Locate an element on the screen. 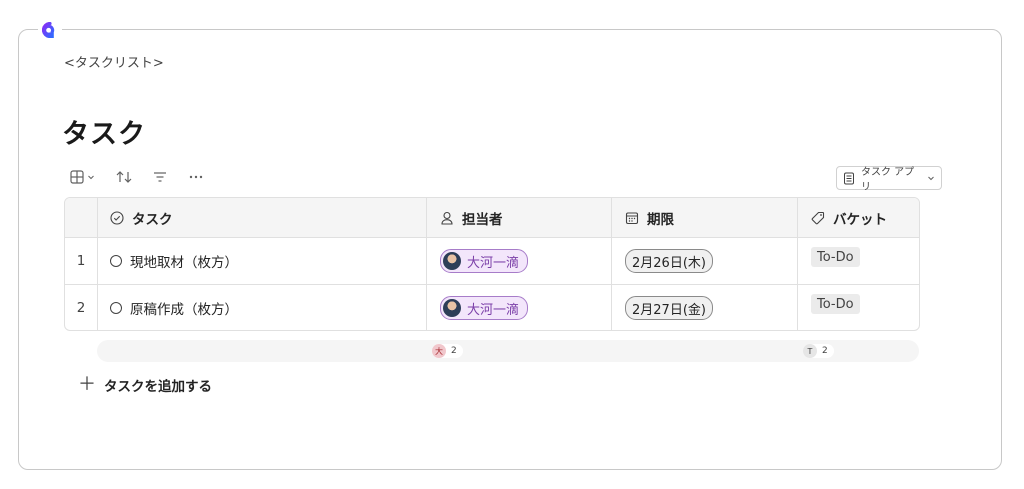  filter-button is located at coordinates (160, 177).